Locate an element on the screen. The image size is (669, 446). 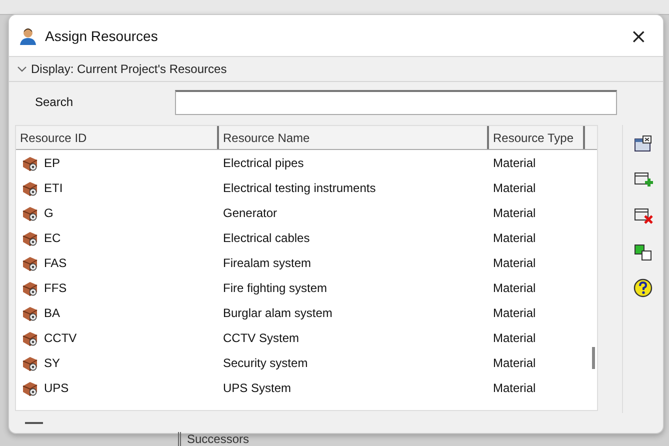
table-cell-text: CCTV System is located at coordinates (261, 337).